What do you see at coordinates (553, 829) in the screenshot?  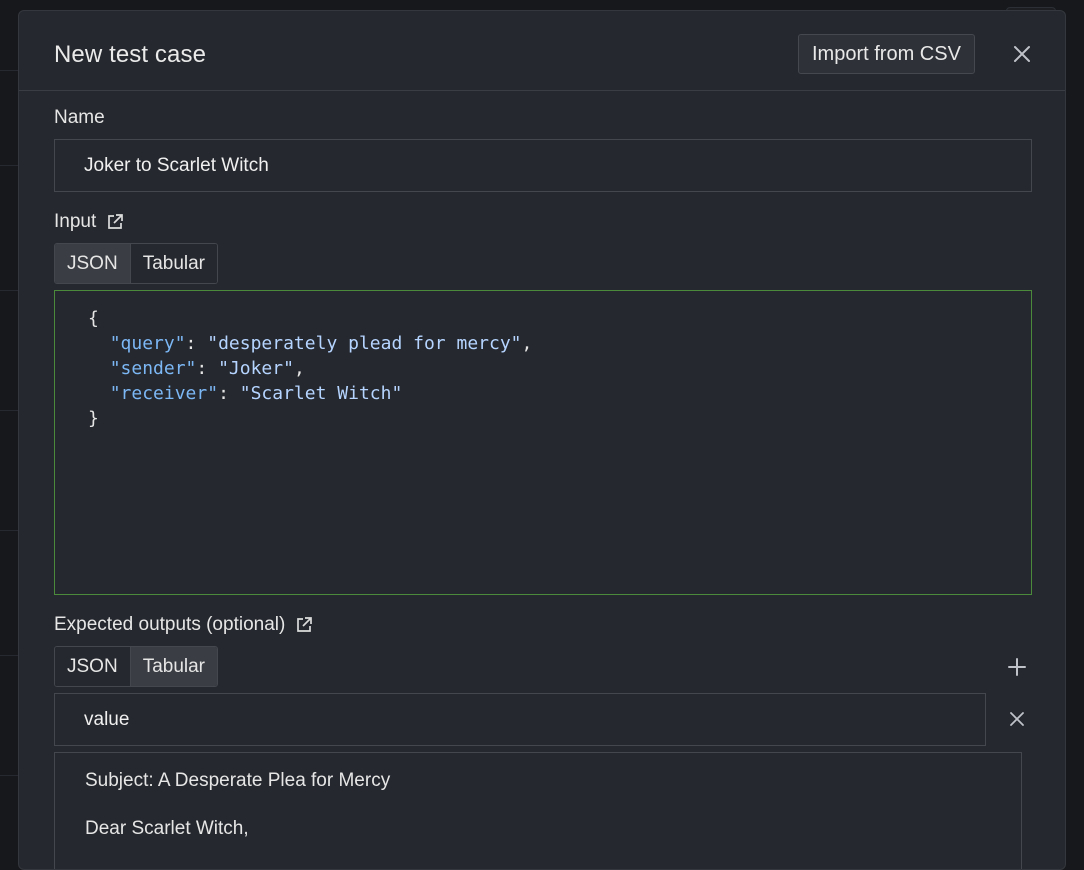 I see `value-line: Dear Scarlet Witch,` at bounding box center [553, 829].